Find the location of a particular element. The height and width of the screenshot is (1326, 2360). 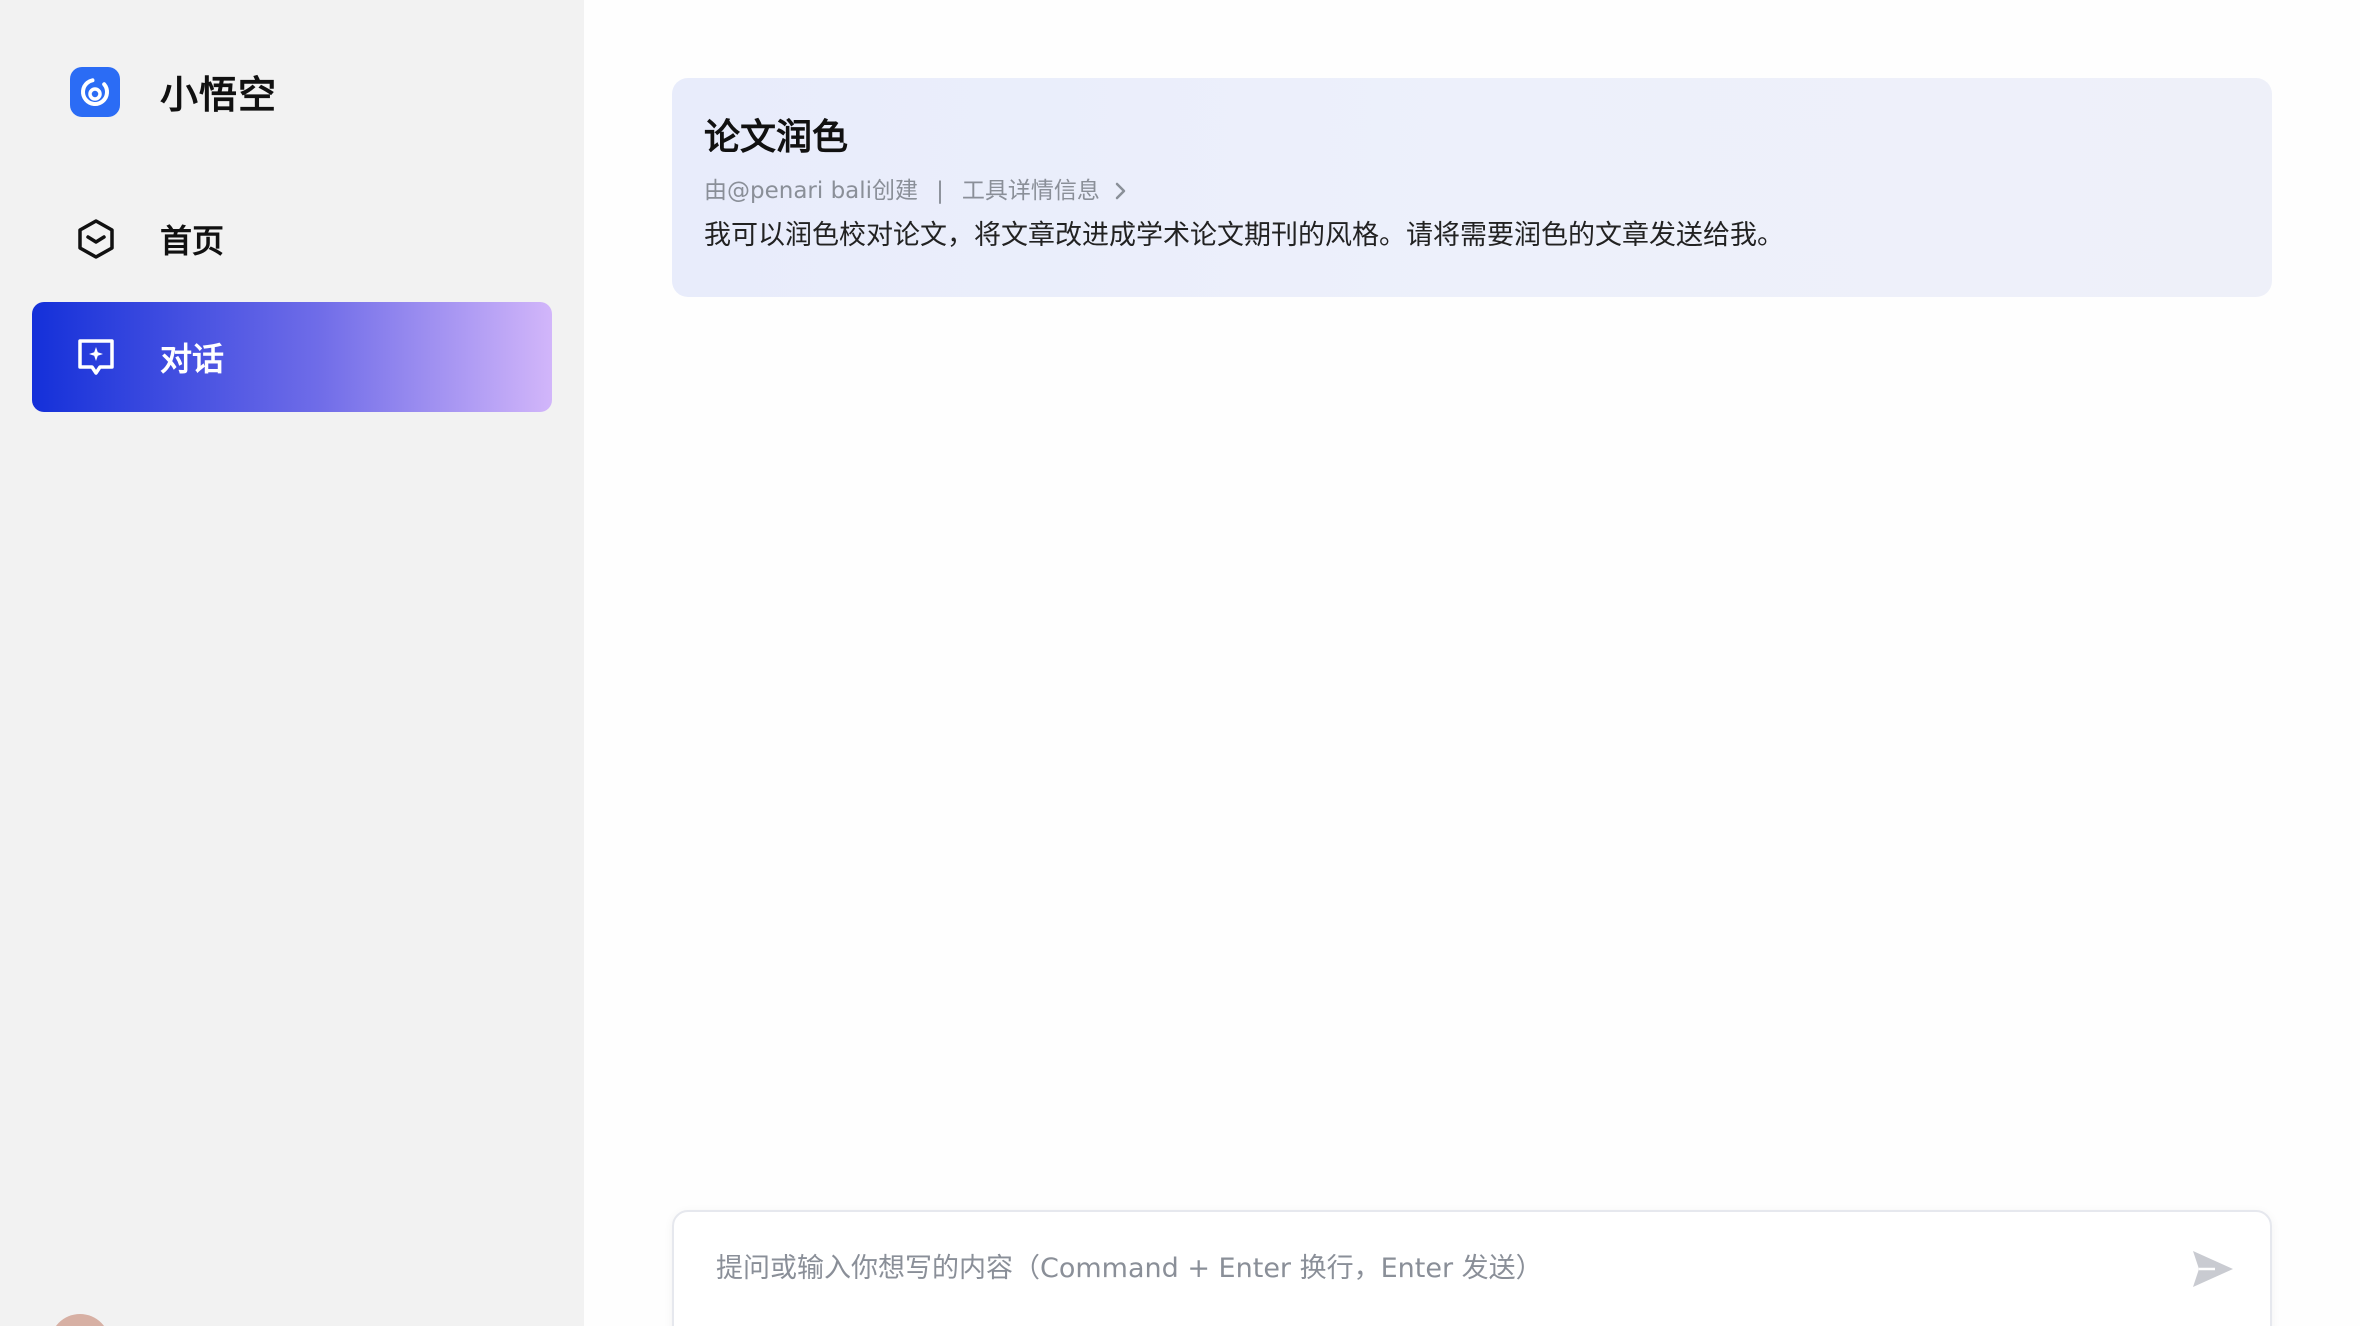

tool-details-link: 工具详情信息 is located at coordinates (1045, 191).